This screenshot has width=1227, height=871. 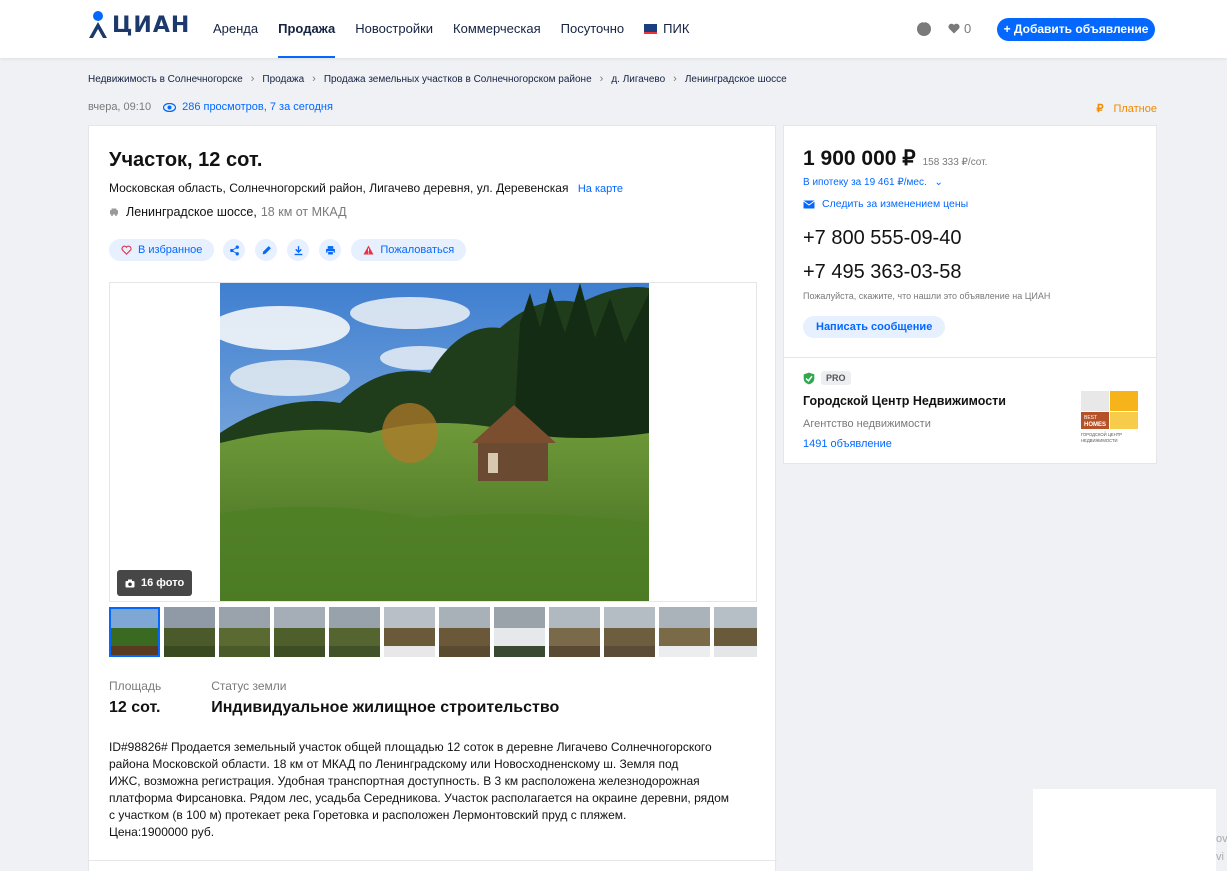 I want to click on logo-text: ЦИАН, so click(x=151, y=25).